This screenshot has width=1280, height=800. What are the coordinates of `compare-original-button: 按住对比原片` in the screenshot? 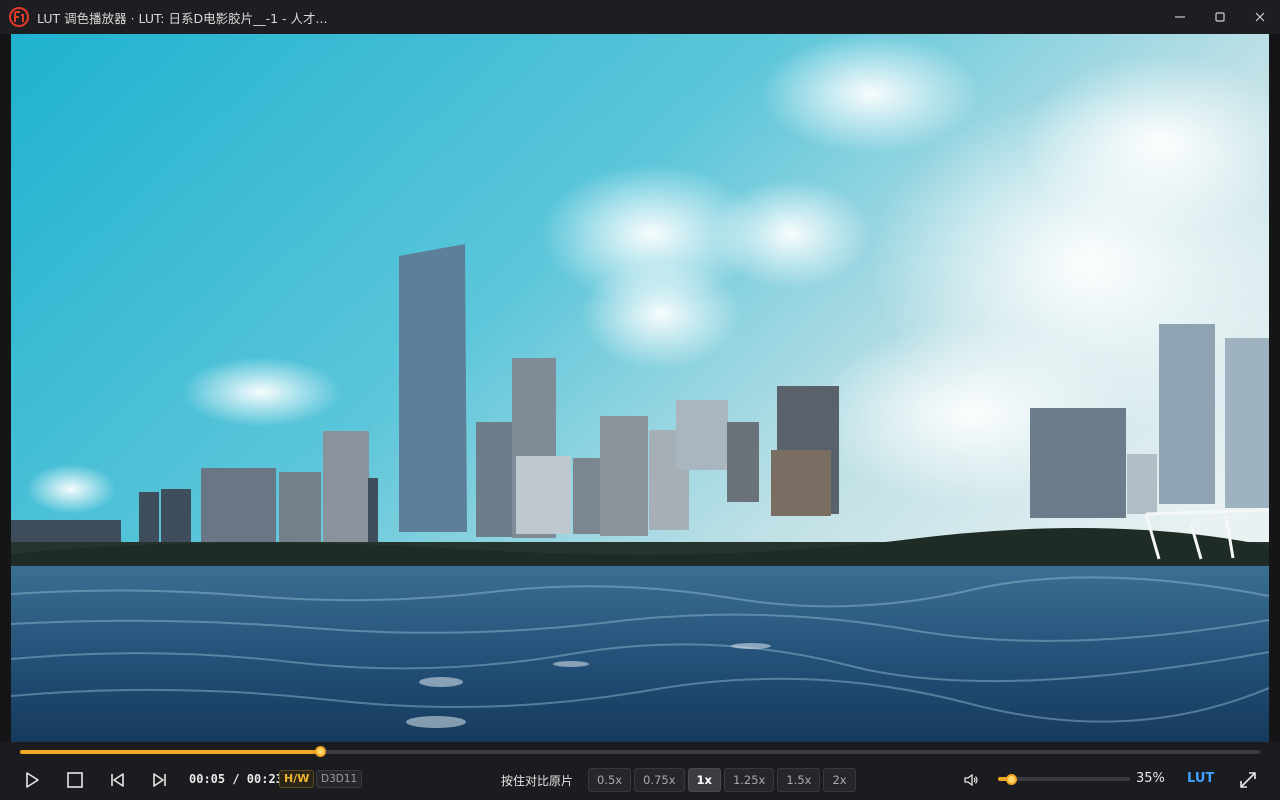 It's located at (537, 780).